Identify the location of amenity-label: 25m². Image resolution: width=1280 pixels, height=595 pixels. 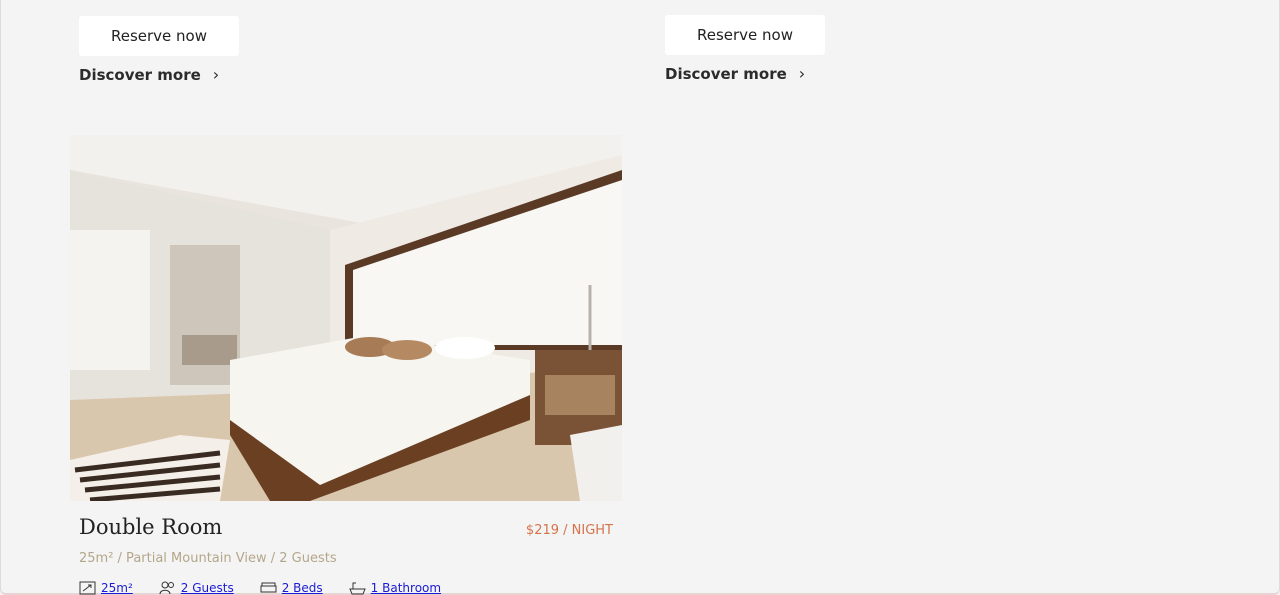
(117, 588).